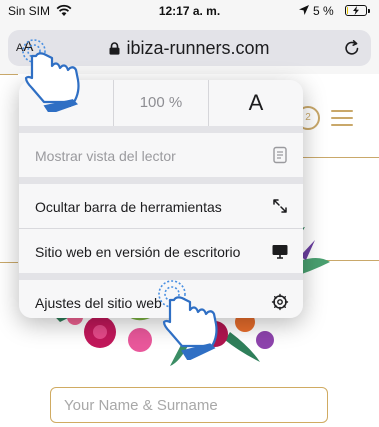  What do you see at coordinates (128, 207) in the screenshot?
I see `menu-item-label: Ocultar barra de herramientas` at bounding box center [128, 207].